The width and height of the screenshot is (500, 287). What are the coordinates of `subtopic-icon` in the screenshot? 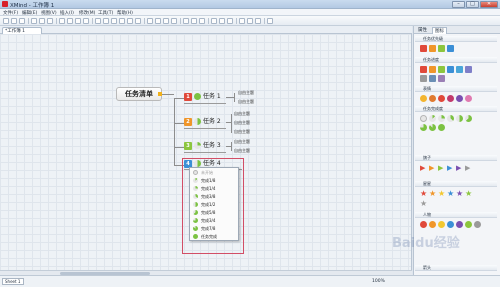 It's located at (106, 21).